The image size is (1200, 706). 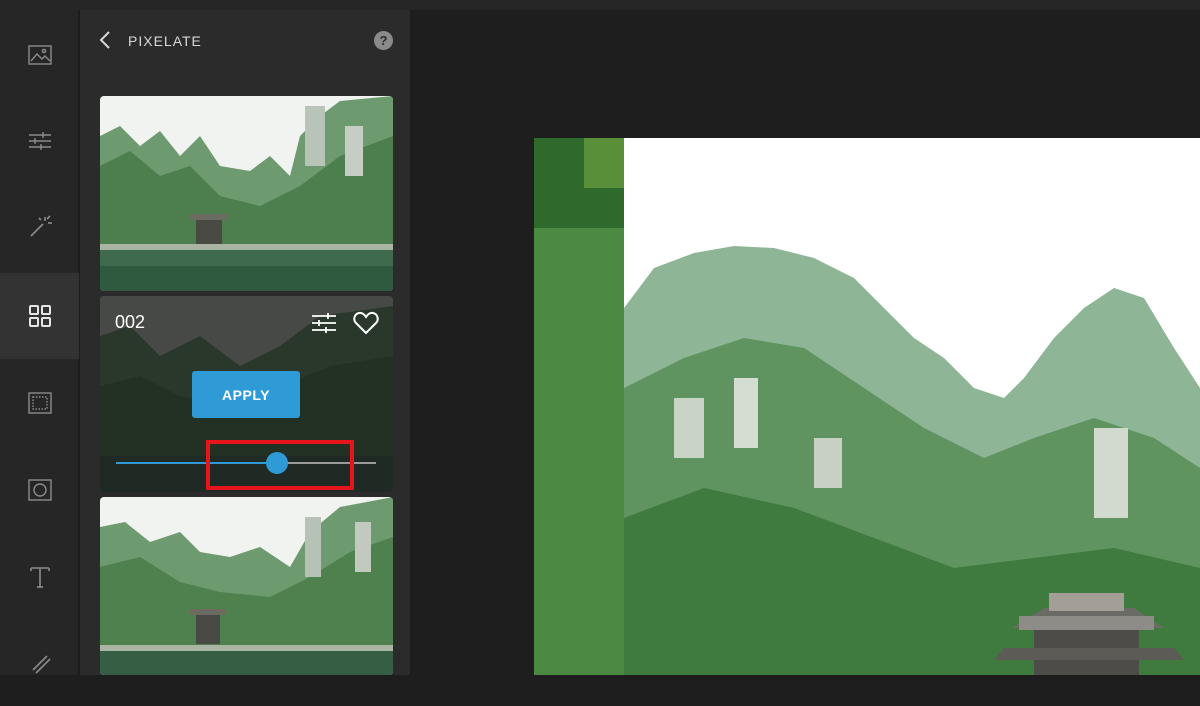 I want to click on tool-rail, so click(x=39, y=342).